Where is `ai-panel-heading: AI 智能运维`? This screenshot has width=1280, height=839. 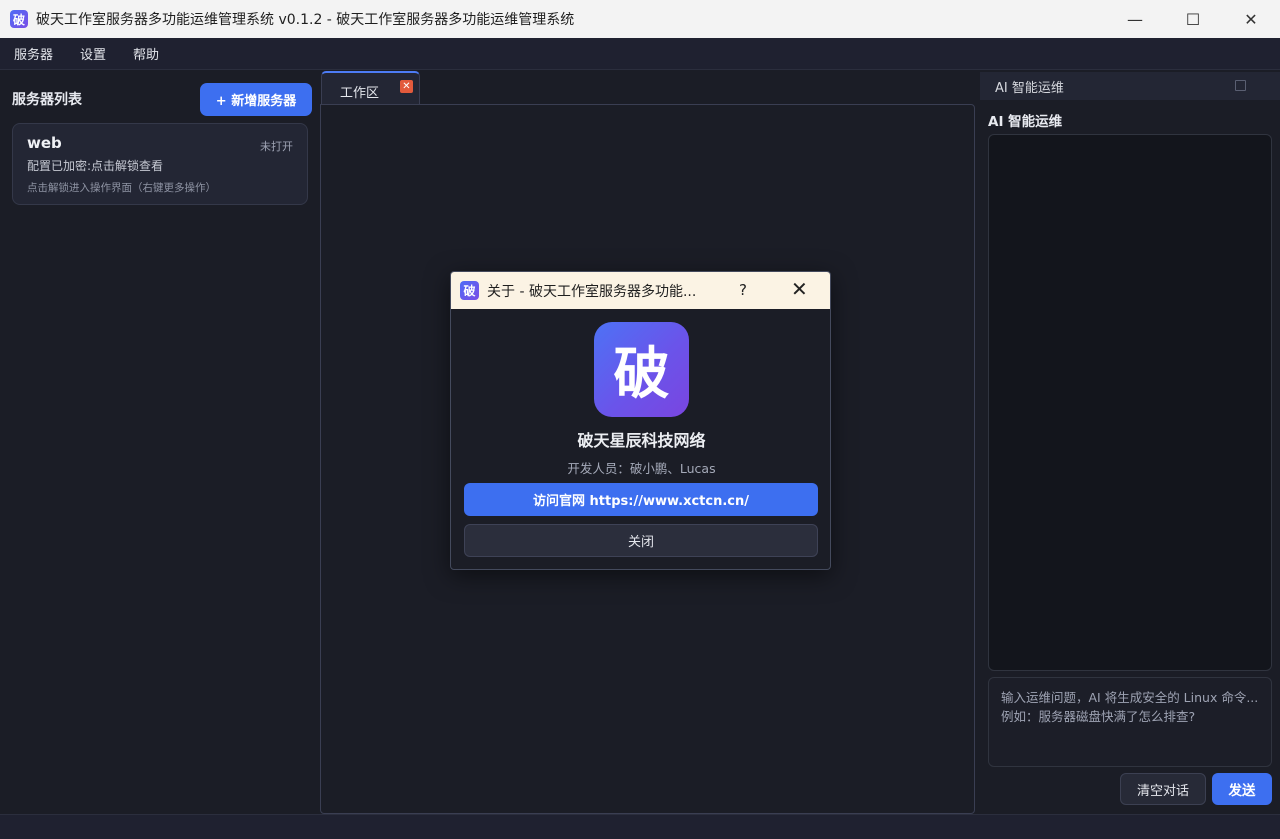 ai-panel-heading: AI 智能运维 is located at coordinates (1025, 122).